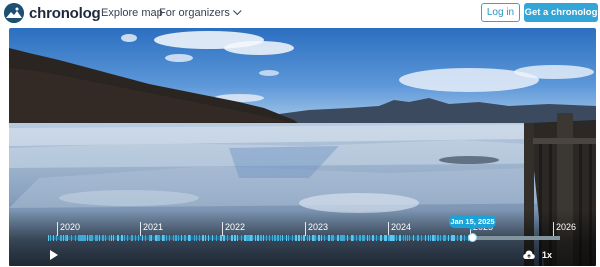 The image size is (600, 267). I want to click on brand-logo: chronolog, so click(52, 13).